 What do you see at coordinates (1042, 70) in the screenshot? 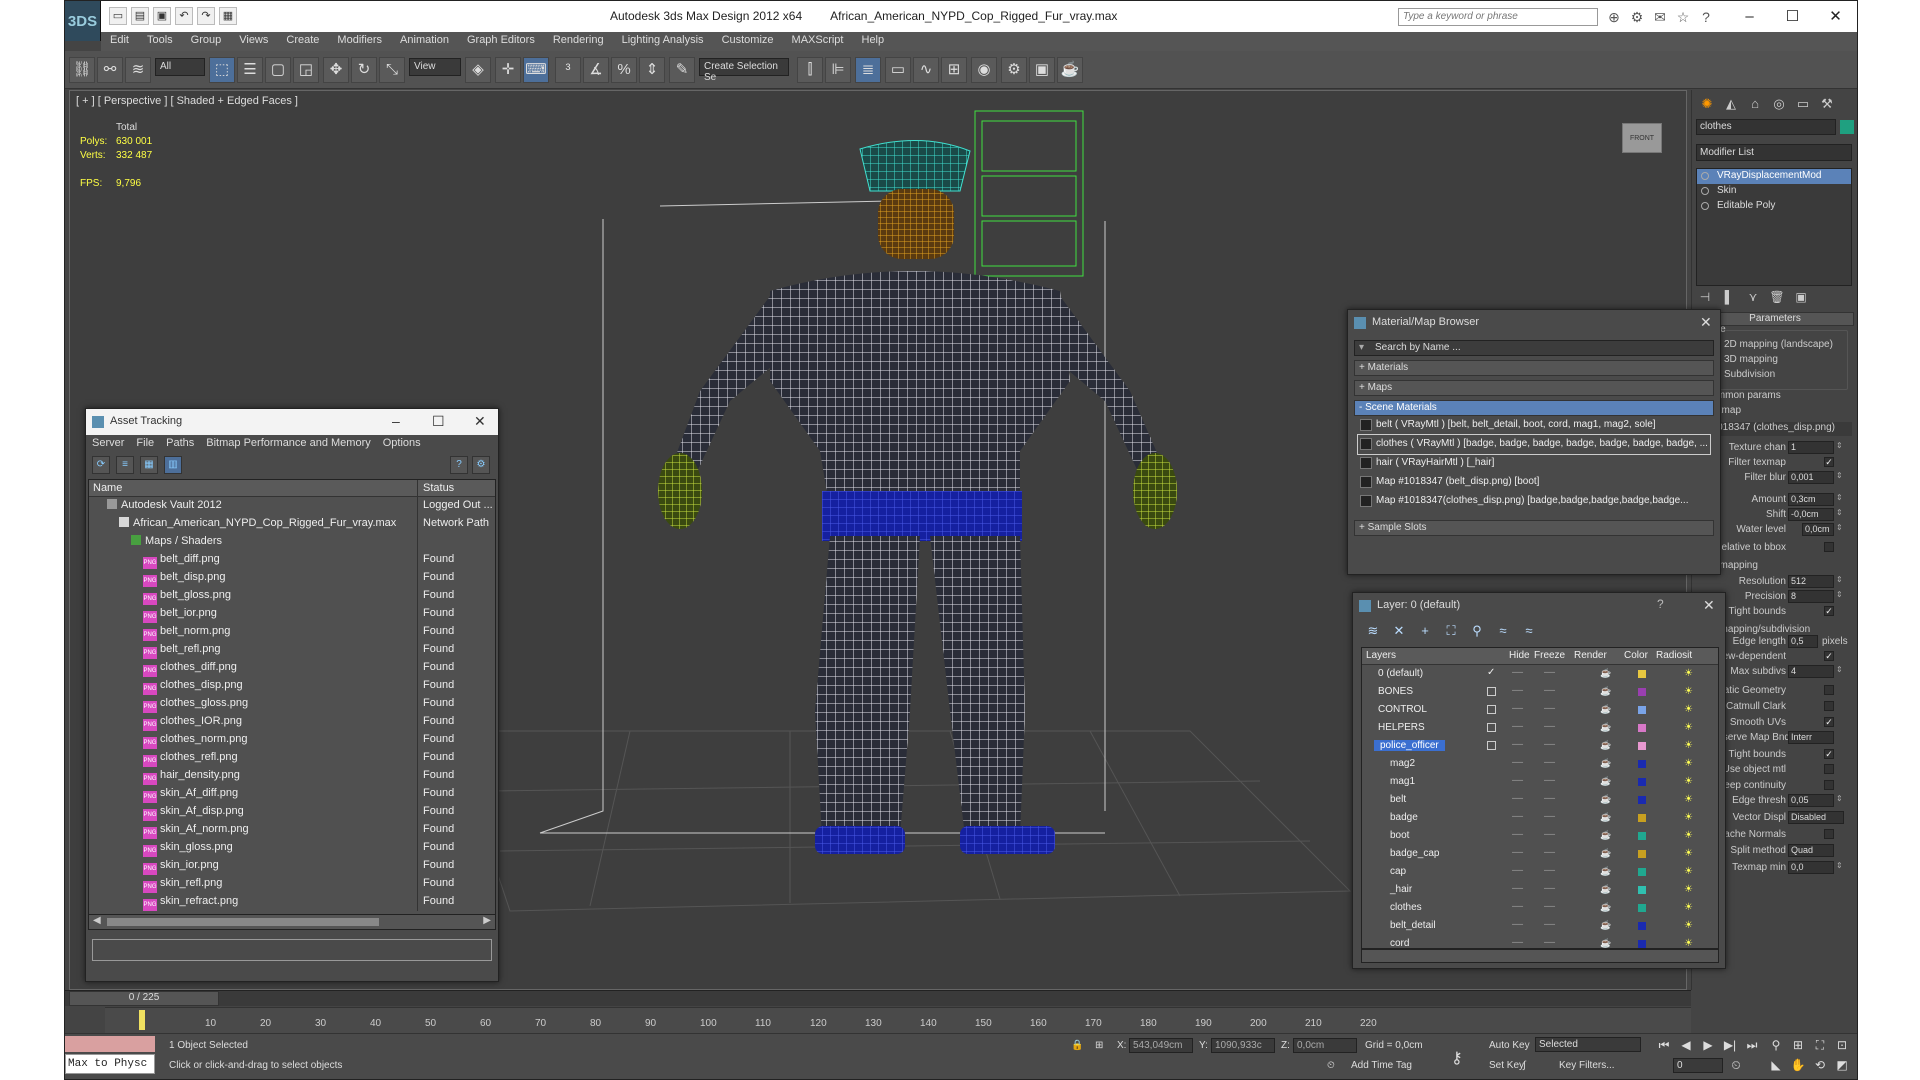
I see `rendered-frame-window-icon: ▣` at bounding box center [1042, 70].